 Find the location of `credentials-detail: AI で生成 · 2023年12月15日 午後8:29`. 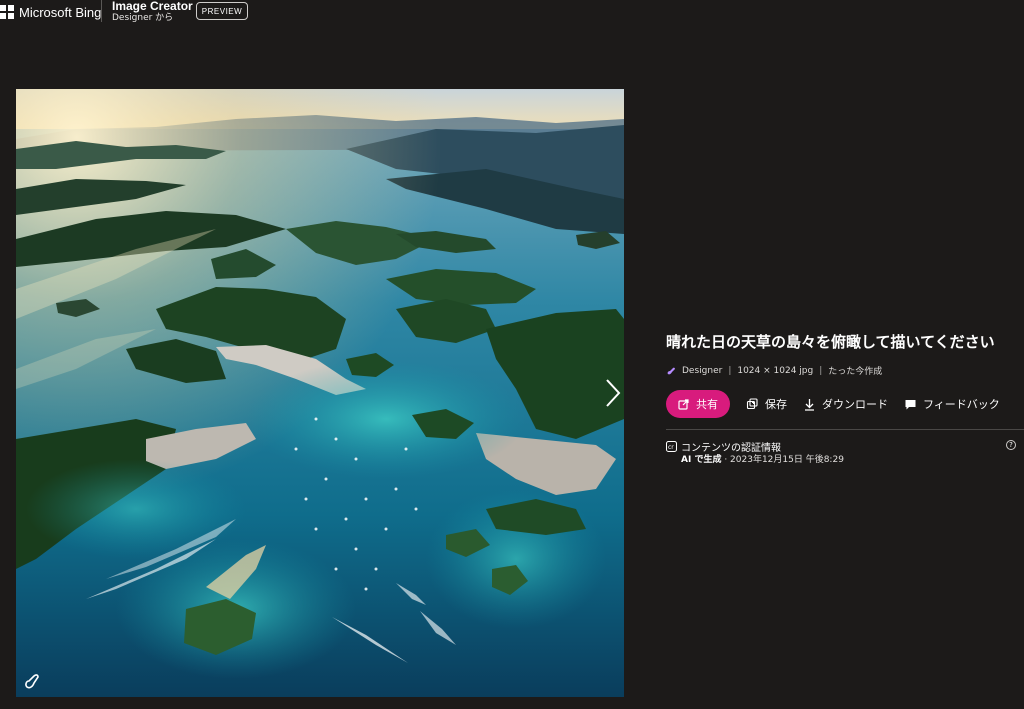

credentials-detail: AI で生成 · 2023年12月15日 午後8:29 is located at coordinates (762, 458).